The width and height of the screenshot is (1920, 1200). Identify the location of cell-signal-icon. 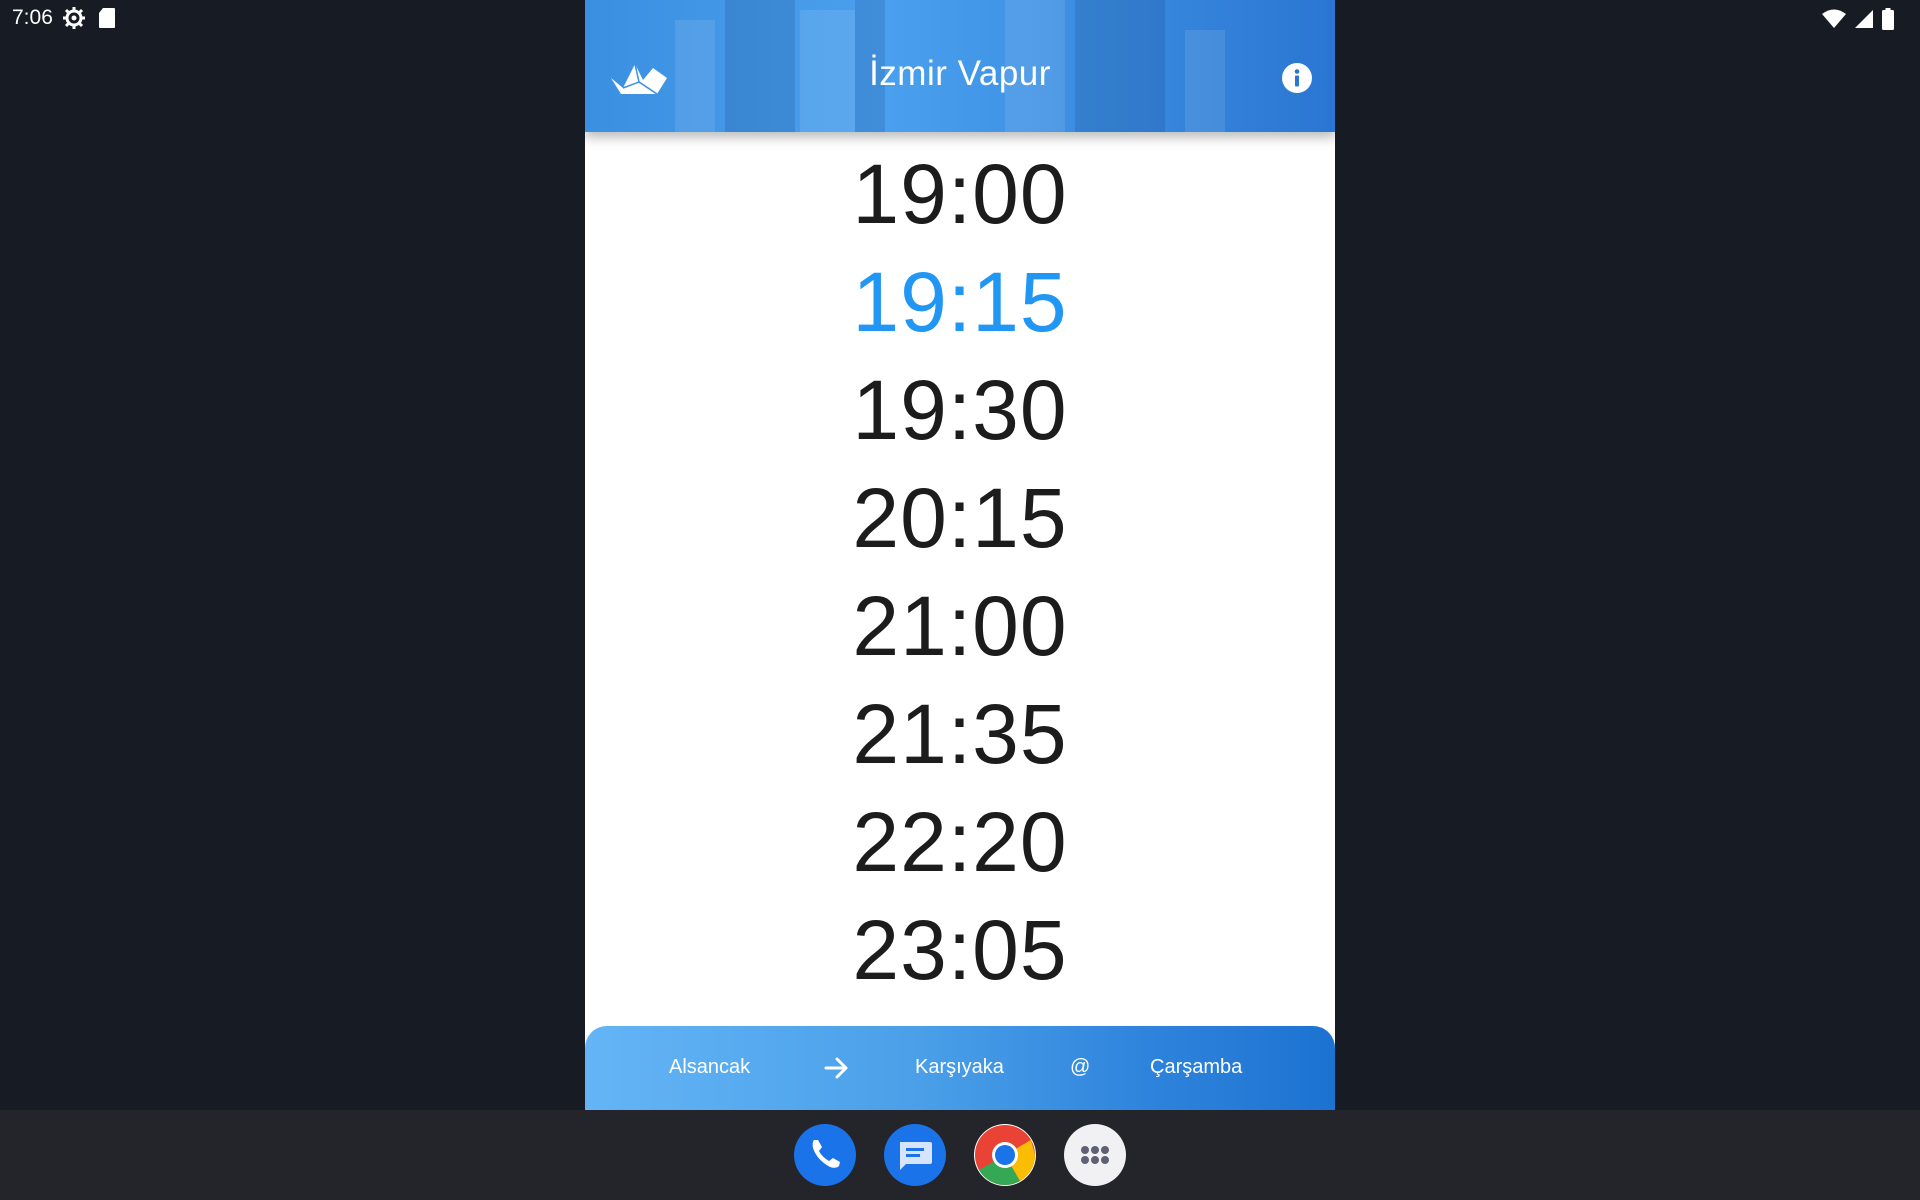
(1864, 21).